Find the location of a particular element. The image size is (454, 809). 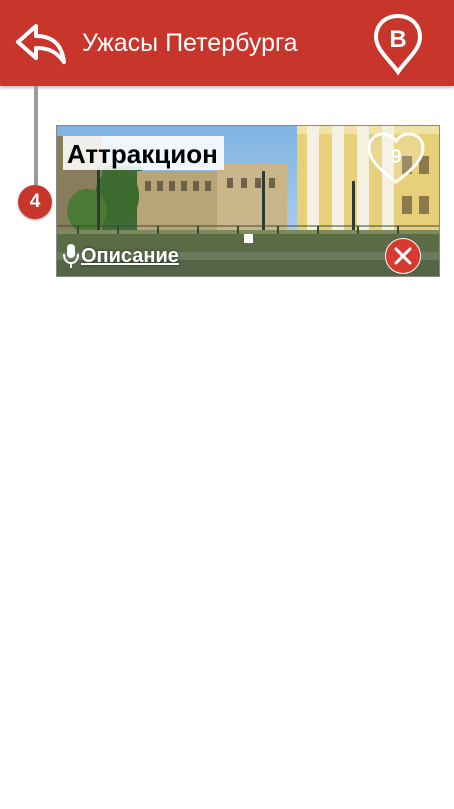

back-button is located at coordinates (41, 43).